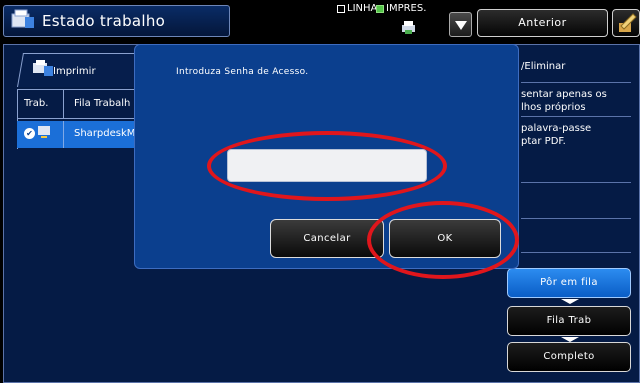 Image resolution: width=640 pixels, height=383 pixels. I want to click on checkbox-empty-icon, so click(341, 8).